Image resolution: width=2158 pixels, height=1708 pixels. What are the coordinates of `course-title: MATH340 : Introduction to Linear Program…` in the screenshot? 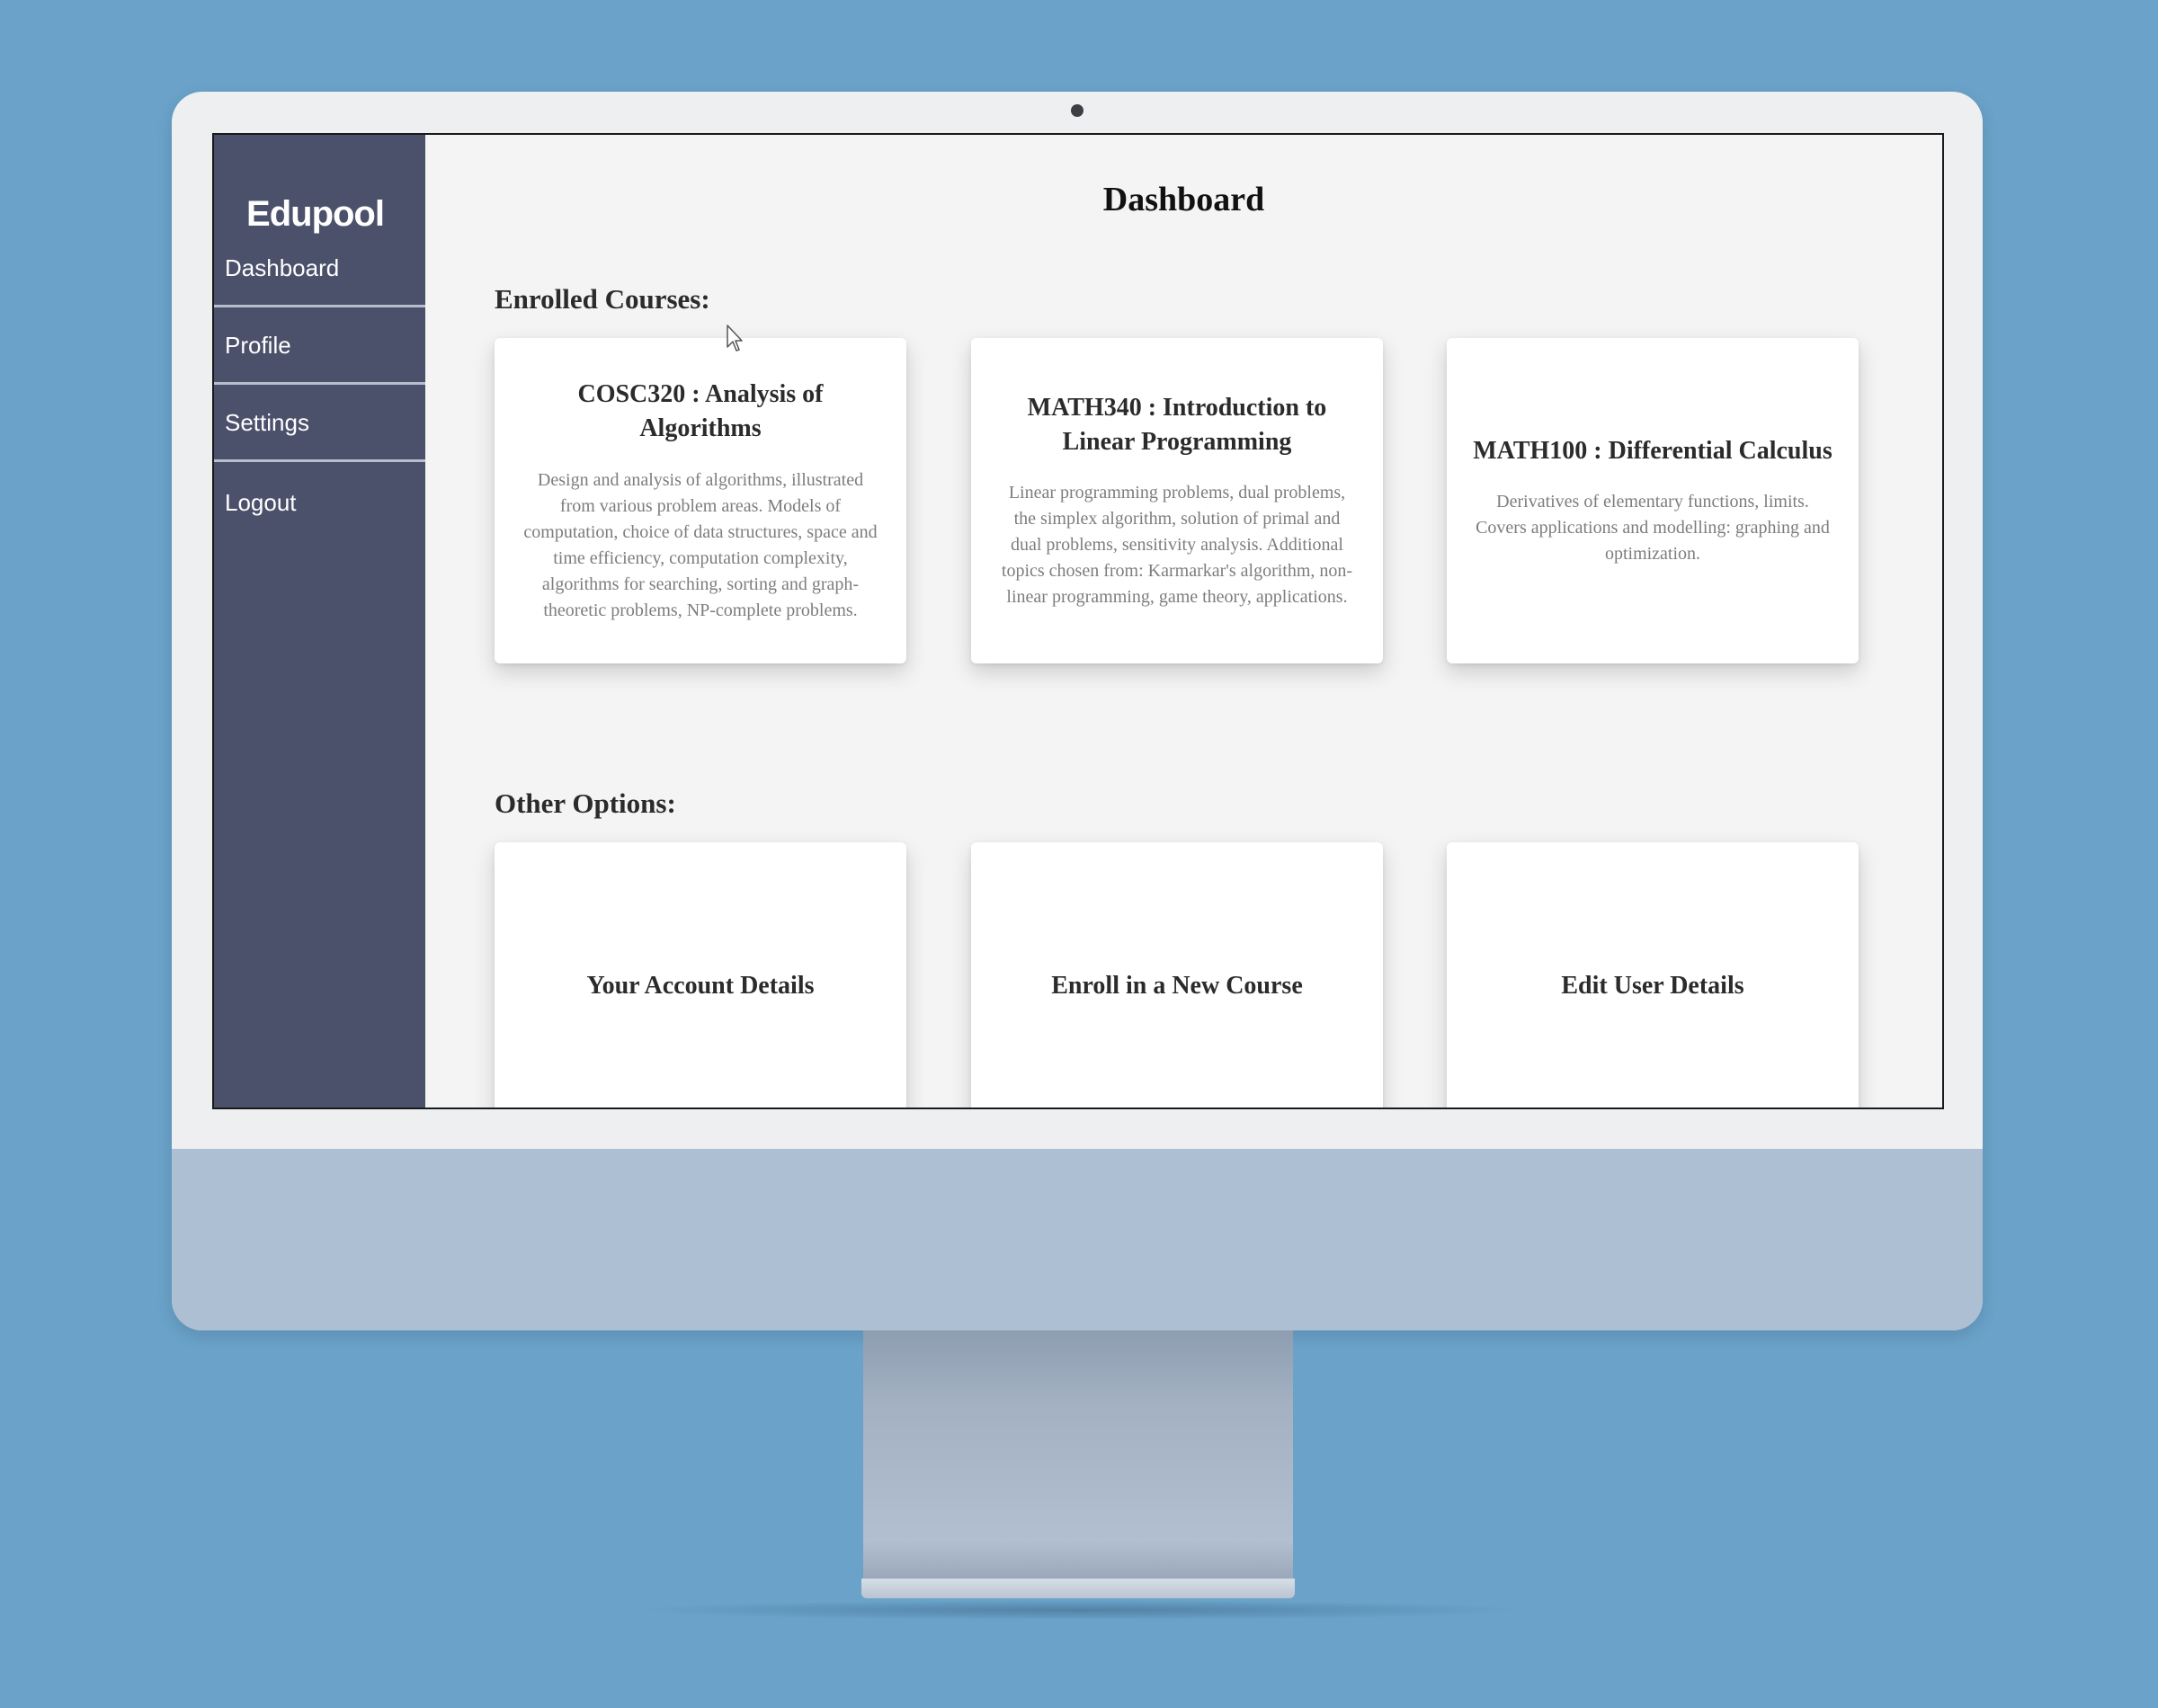 It's located at (1177, 424).